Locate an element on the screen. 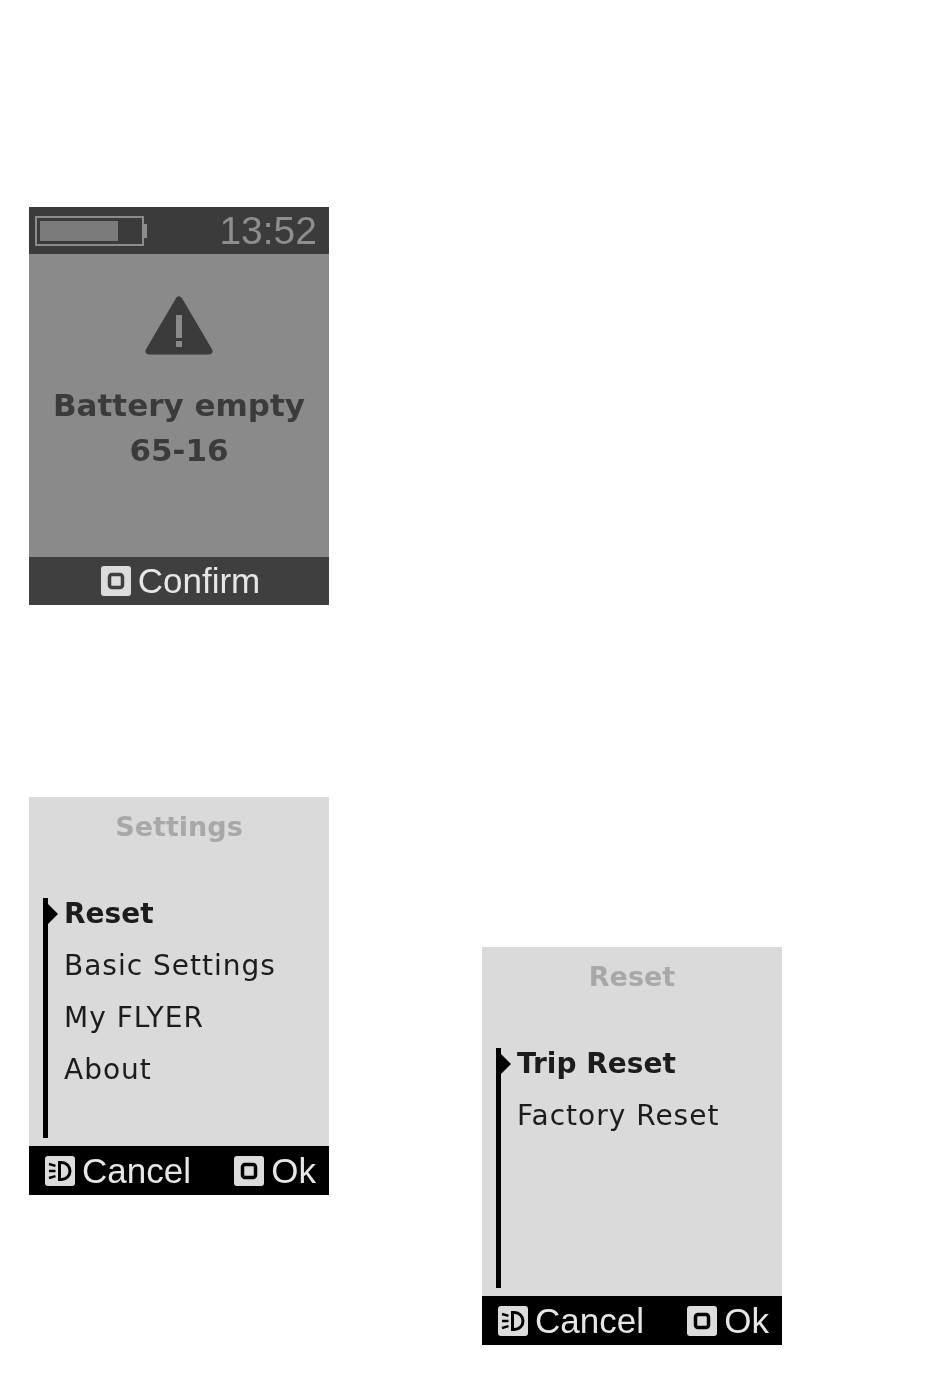 This screenshot has width=950, height=1378. menu-item: Factory Reset is located at coordinates (618, 1116).